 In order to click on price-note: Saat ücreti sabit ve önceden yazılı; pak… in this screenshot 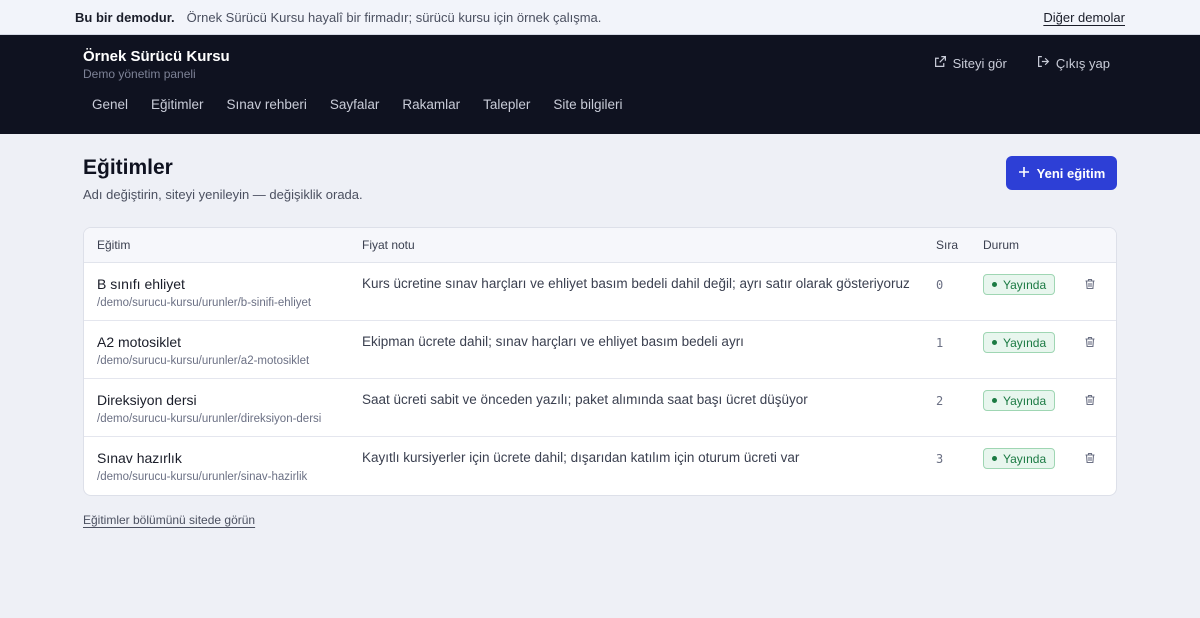, I will do `click(585, 399)`.